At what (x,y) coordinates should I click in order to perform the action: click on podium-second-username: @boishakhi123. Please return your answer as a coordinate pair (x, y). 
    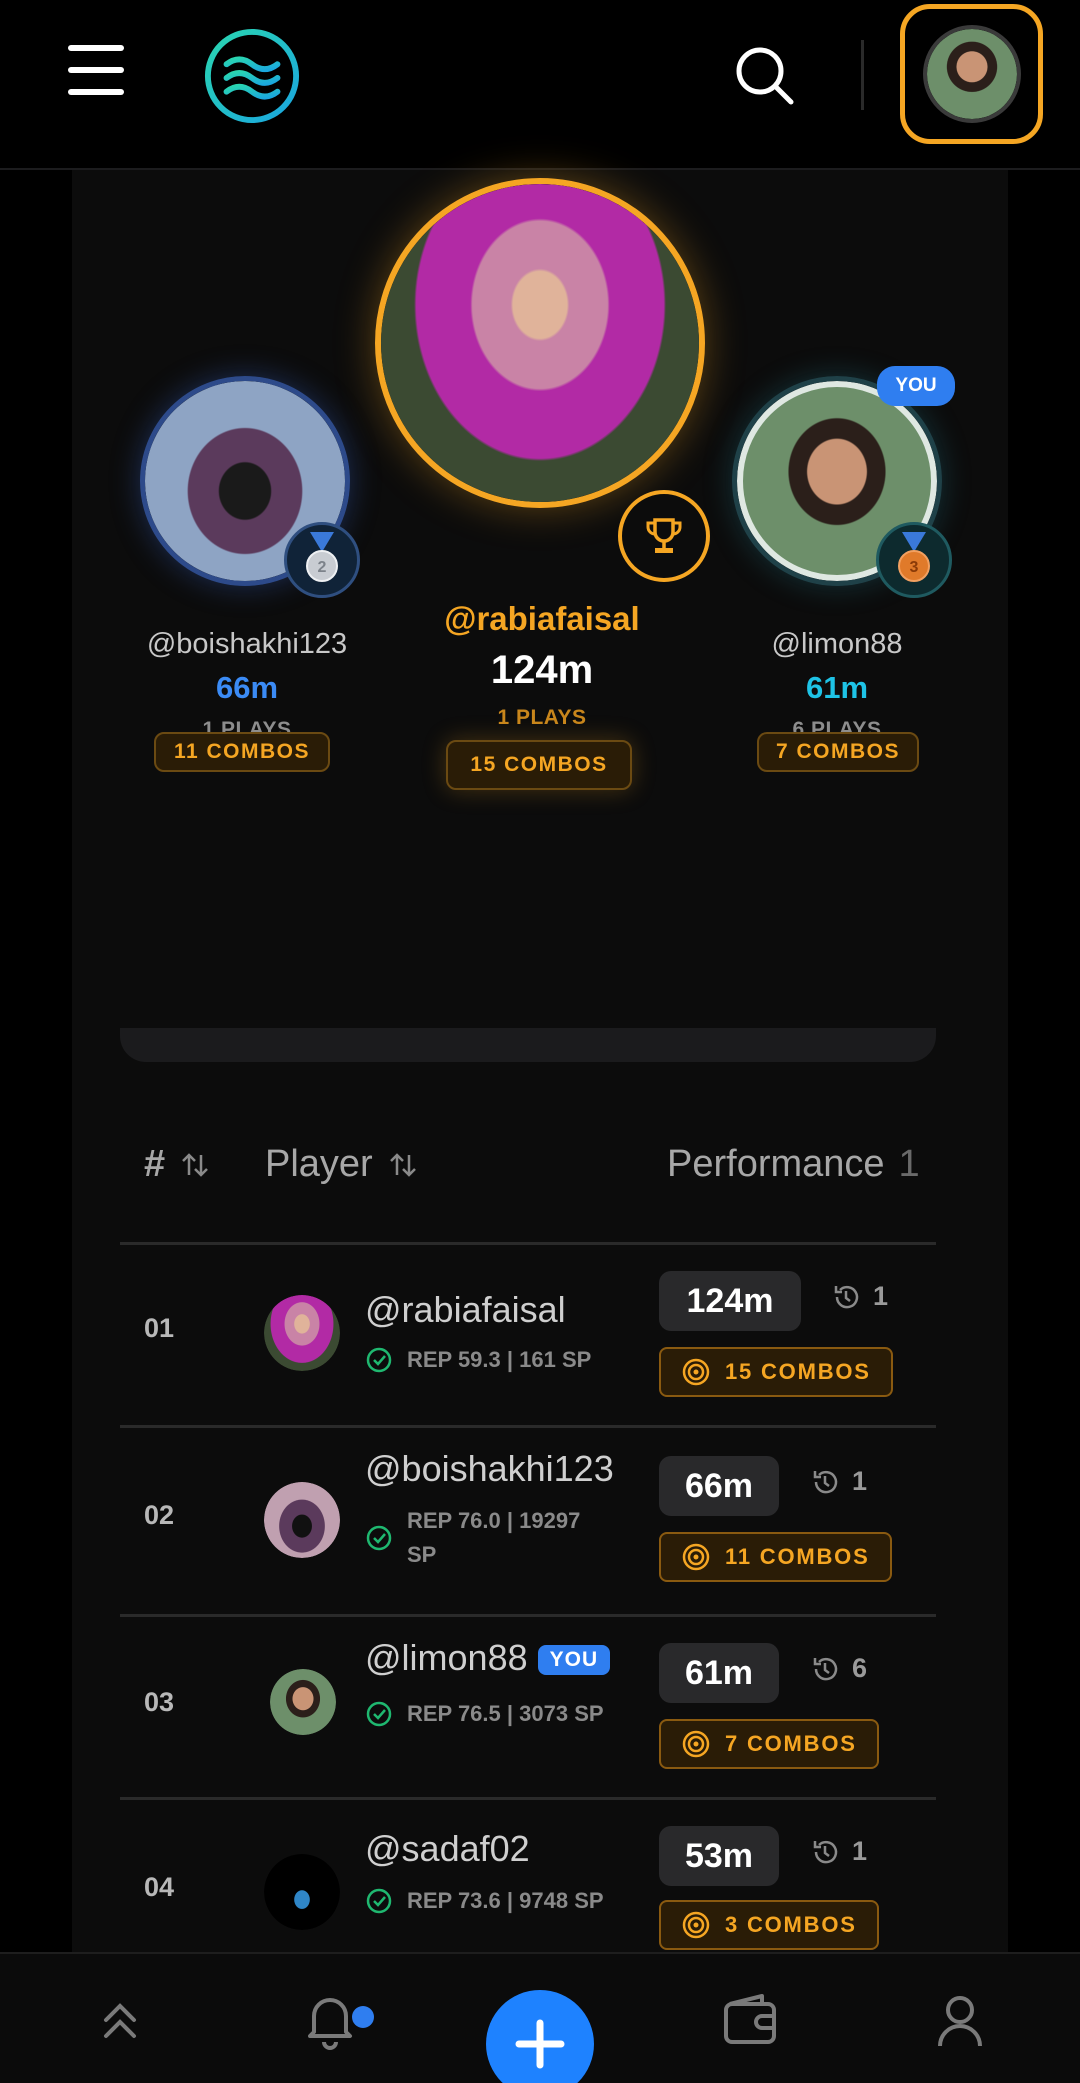
    Looking at the image, I should click on (247, 644).